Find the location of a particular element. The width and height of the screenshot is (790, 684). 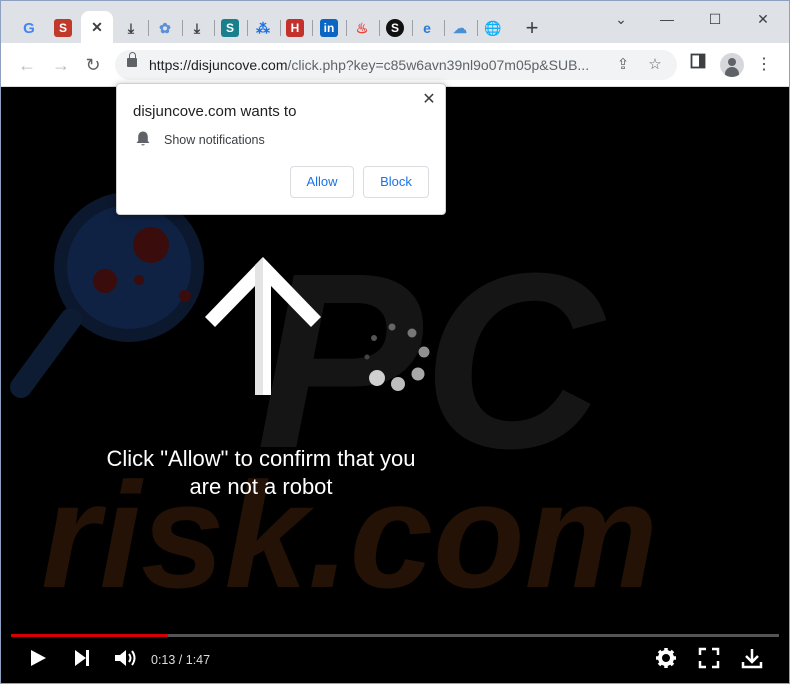

window-close-icon: ✕ is located at coordinates (763, 19).